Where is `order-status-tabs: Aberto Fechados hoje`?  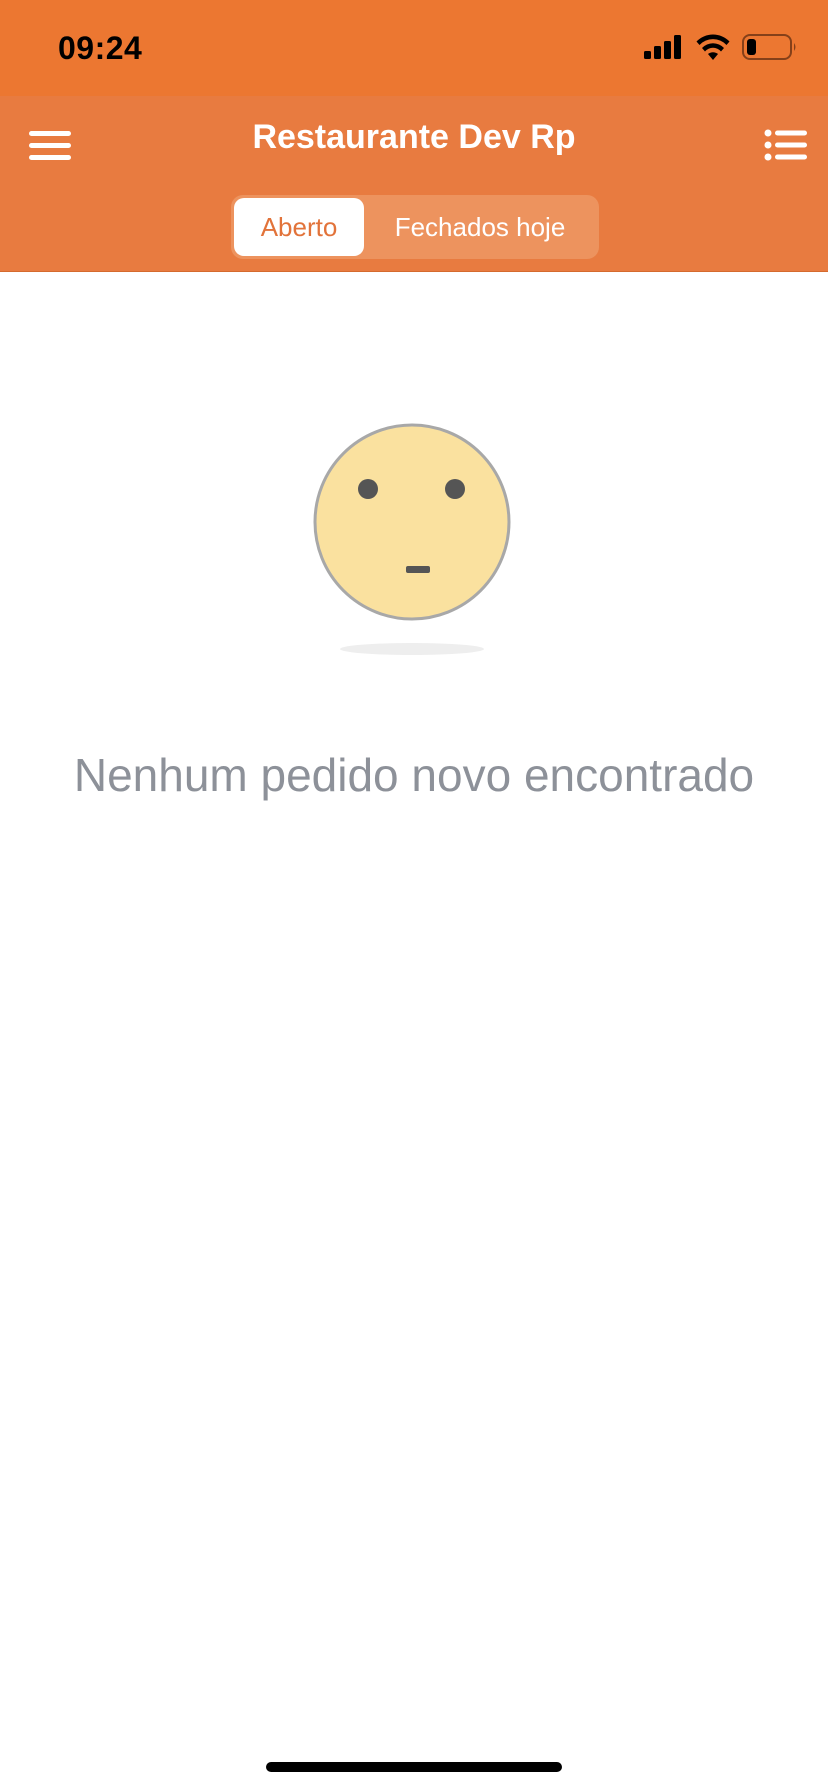 order-status-tabs: Aberto Fechados hoje is located at coordinates (415, 227).